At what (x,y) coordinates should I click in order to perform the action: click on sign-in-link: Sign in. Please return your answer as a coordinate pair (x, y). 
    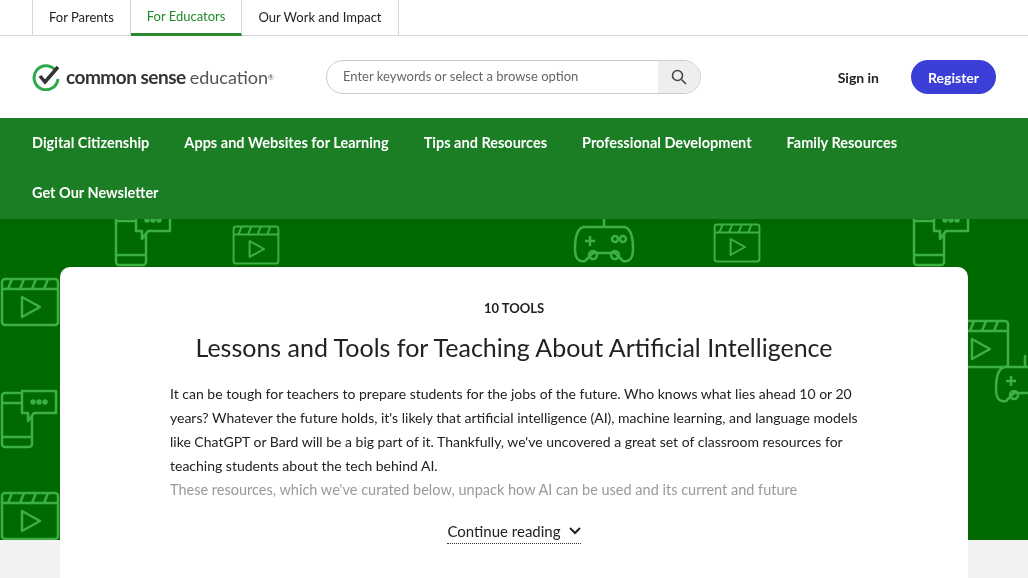
    Looking at the image, I should click on (858, 77).